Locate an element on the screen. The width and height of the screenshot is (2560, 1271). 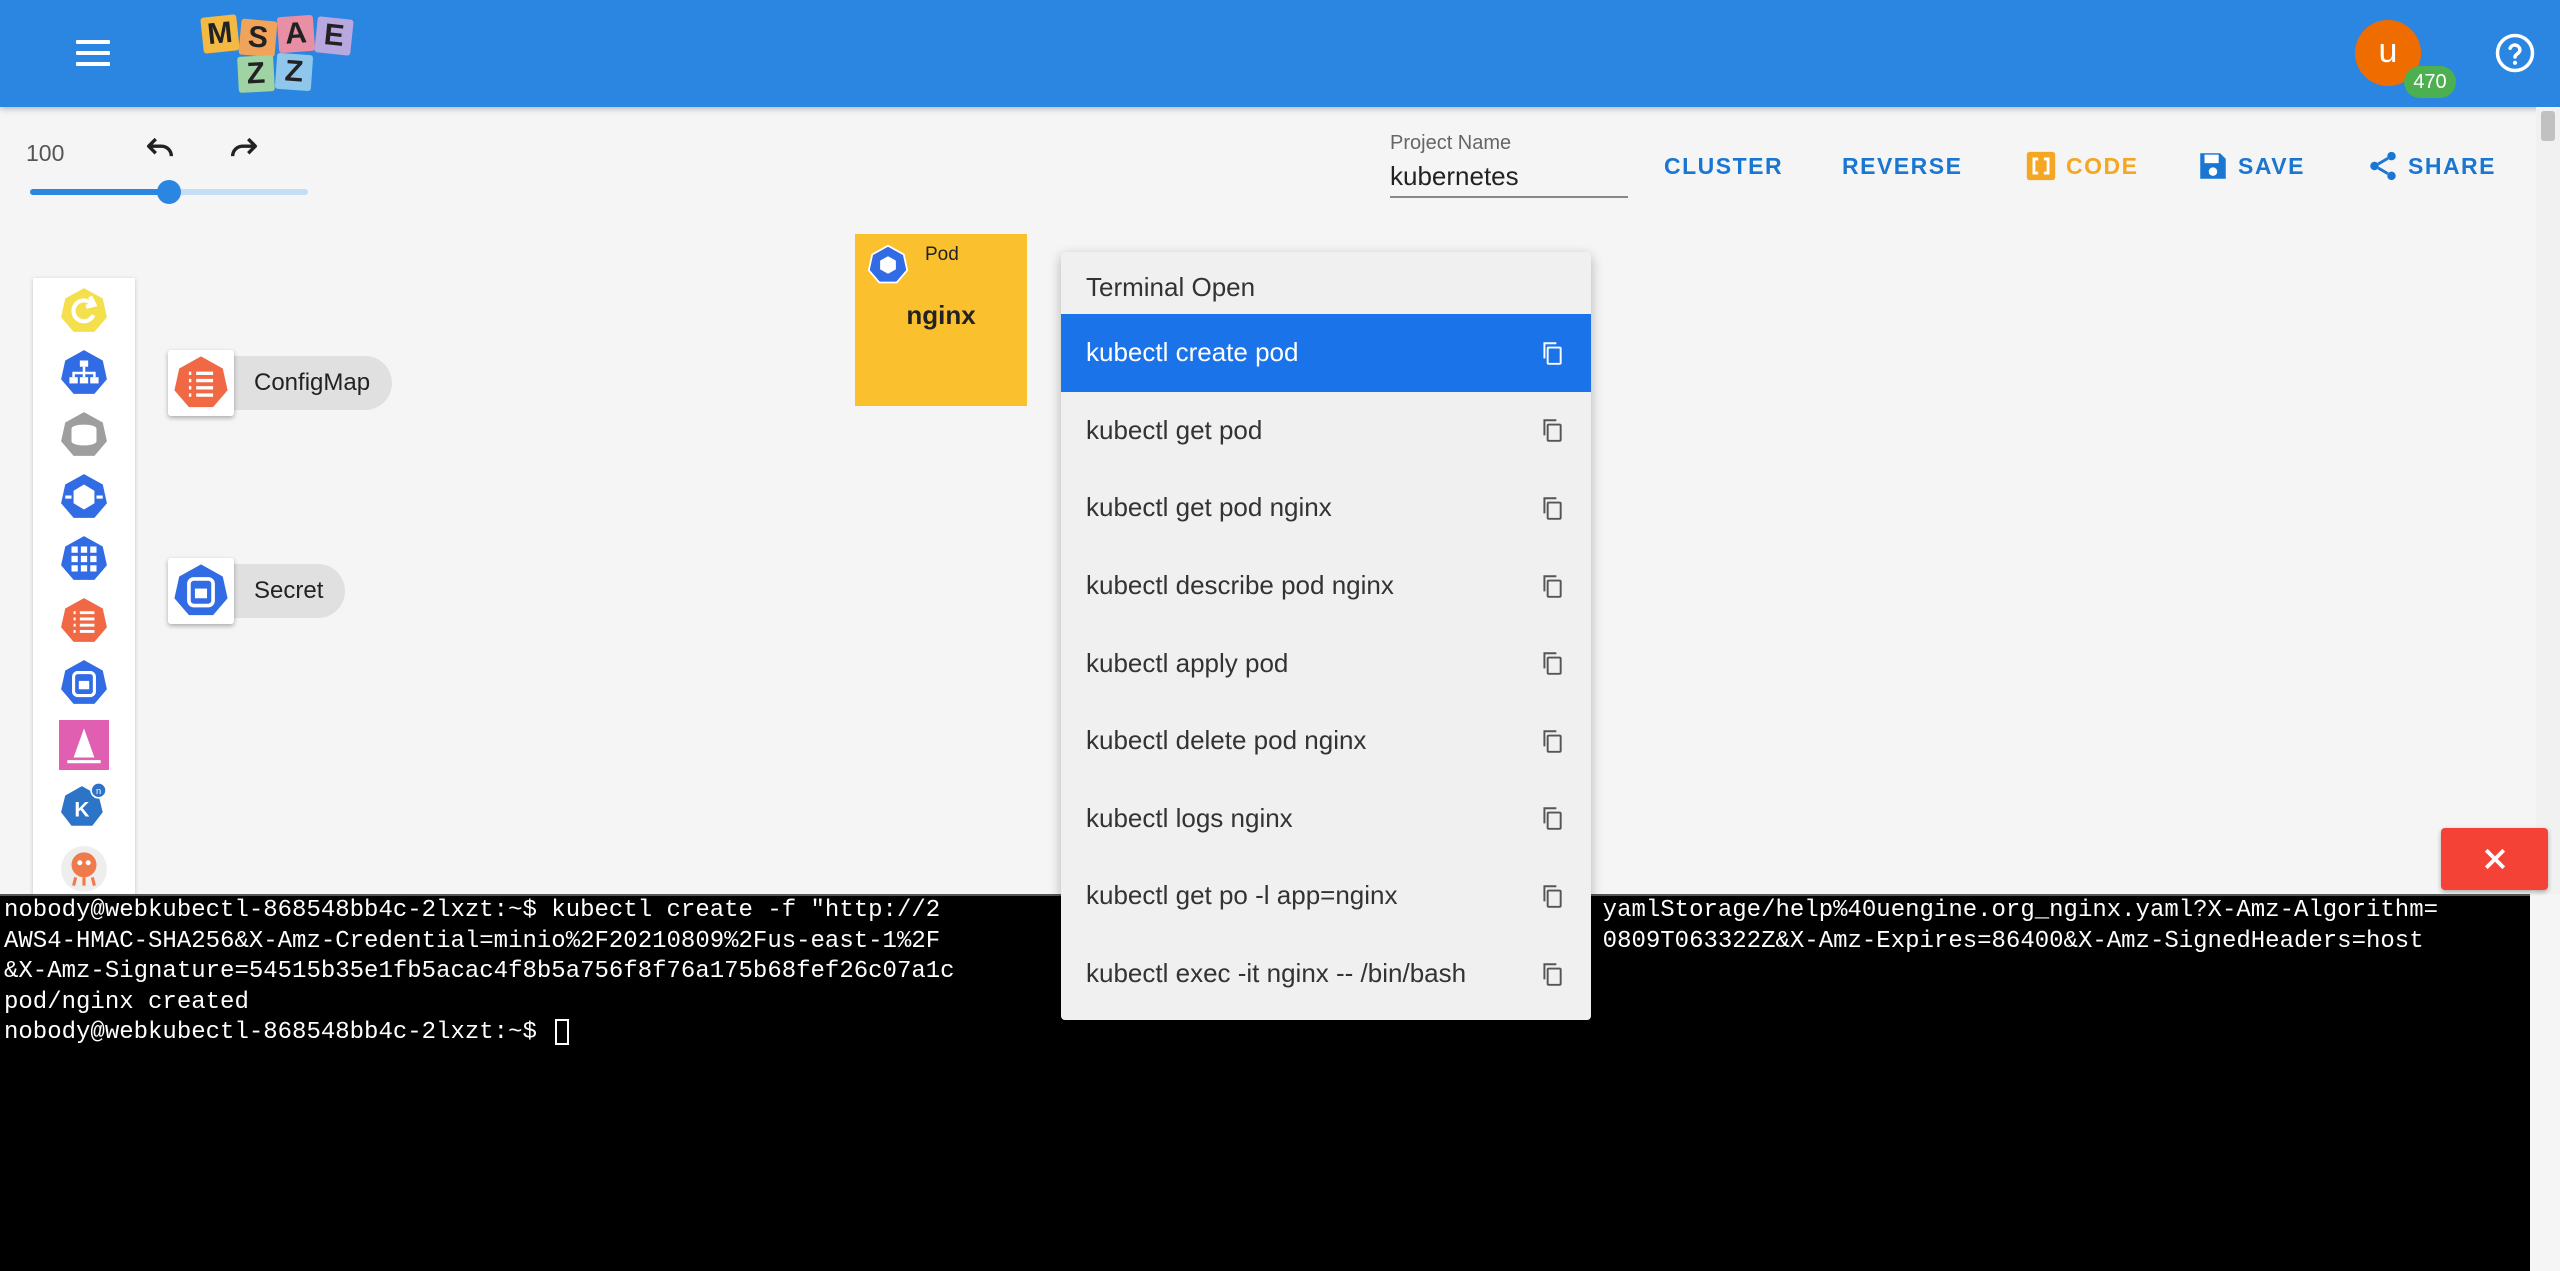
zoom-value: 100 is located at coordinates (45, 153).